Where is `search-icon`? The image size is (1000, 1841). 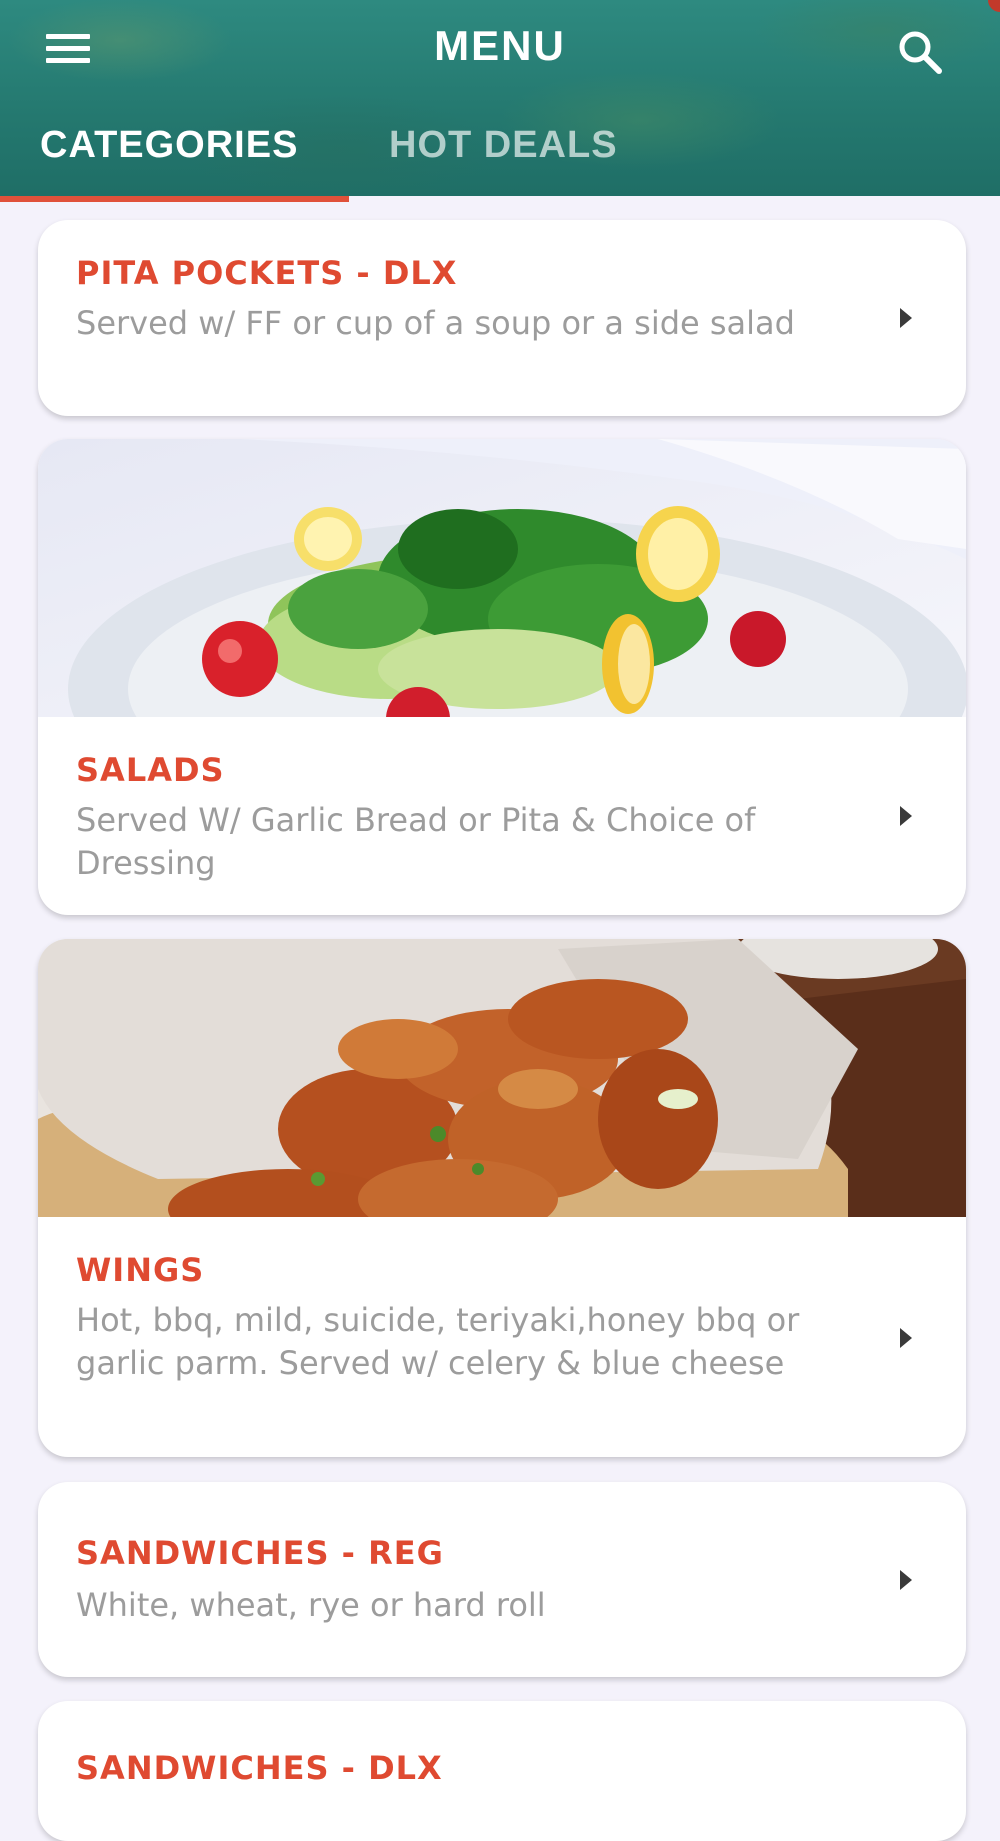 search-icon is located at coordinates (920, 52).